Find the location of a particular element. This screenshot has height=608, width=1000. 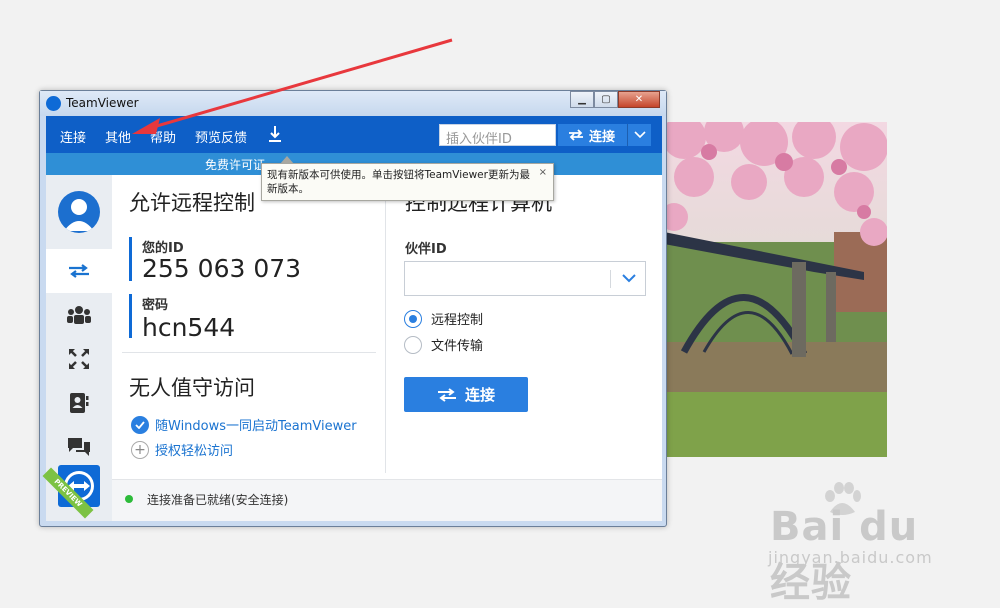

radio-file-transfer-label: 文件传输 is located at coordinates (457, 346).